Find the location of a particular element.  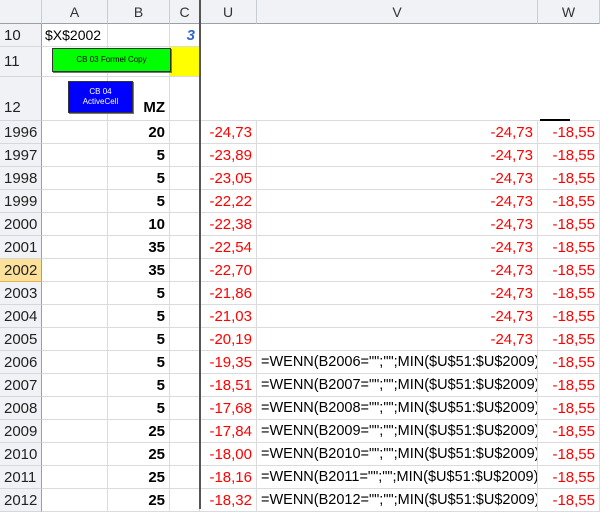

cell-b: 10 is located at coordinates (139, 224).